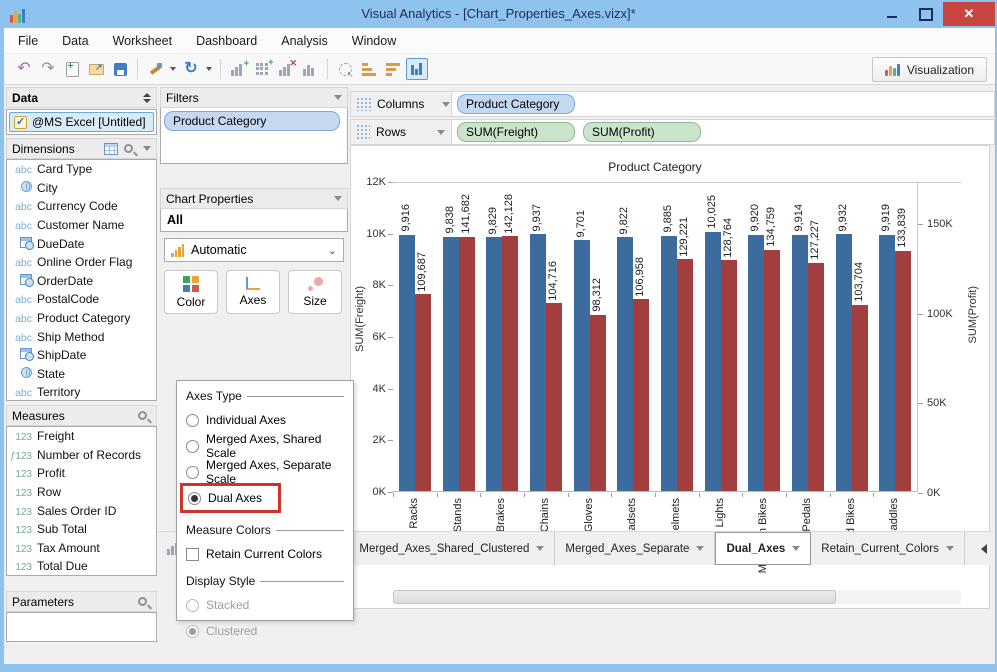 This screenshot has width=997, height=672. What do you see at coordinates (763, 548) in the screenshot?
I see `tab-dual_axes: Dual_Axes` at bounding box center [763, 548].